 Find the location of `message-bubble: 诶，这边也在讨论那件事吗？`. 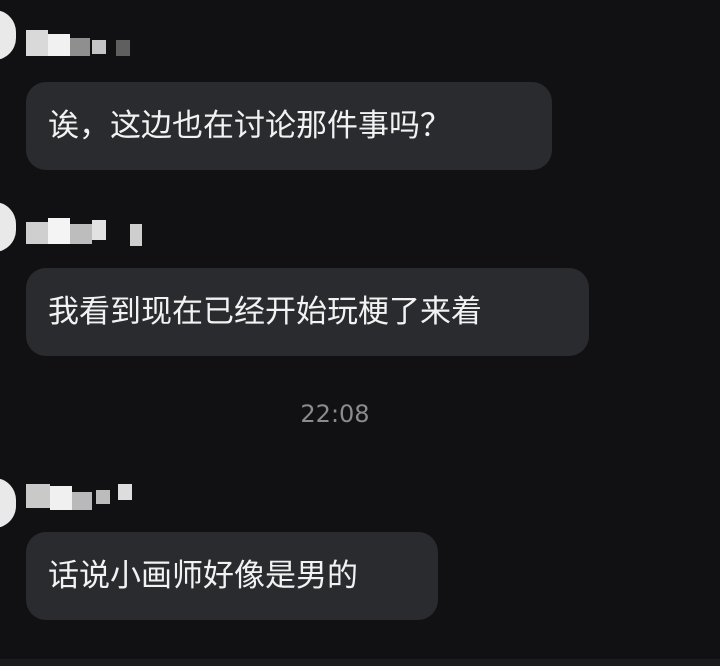

message-bubble: 诶，这边也在讨论那件事吗？ is located at coordinates (289, 126).